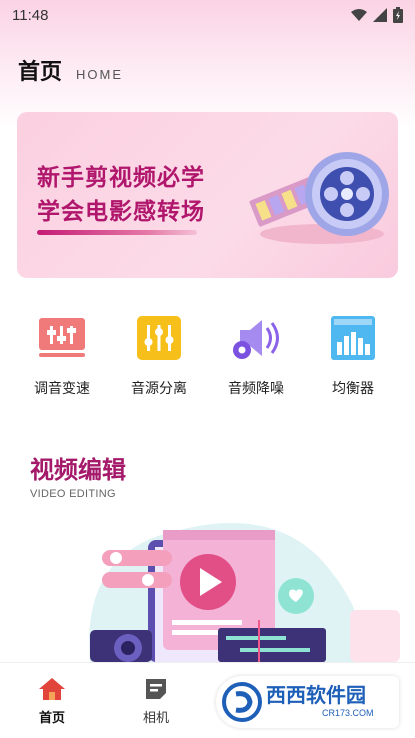 Image resolution: width=415 pixels, height=738 pixels. What do you see at coordinates (353, 338) in the screenshot?
I see `bar-chart-icon` at bounding box center [353, 338].